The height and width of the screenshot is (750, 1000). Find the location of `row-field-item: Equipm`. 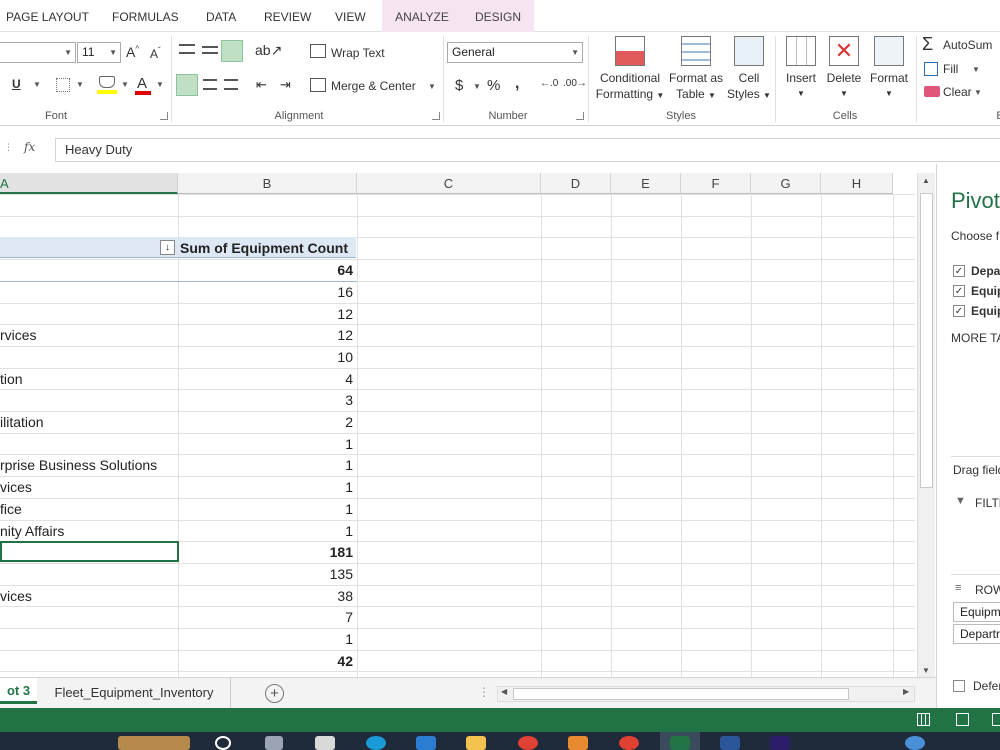

row-field-item: Equipm is located at coordinates (976, 612).